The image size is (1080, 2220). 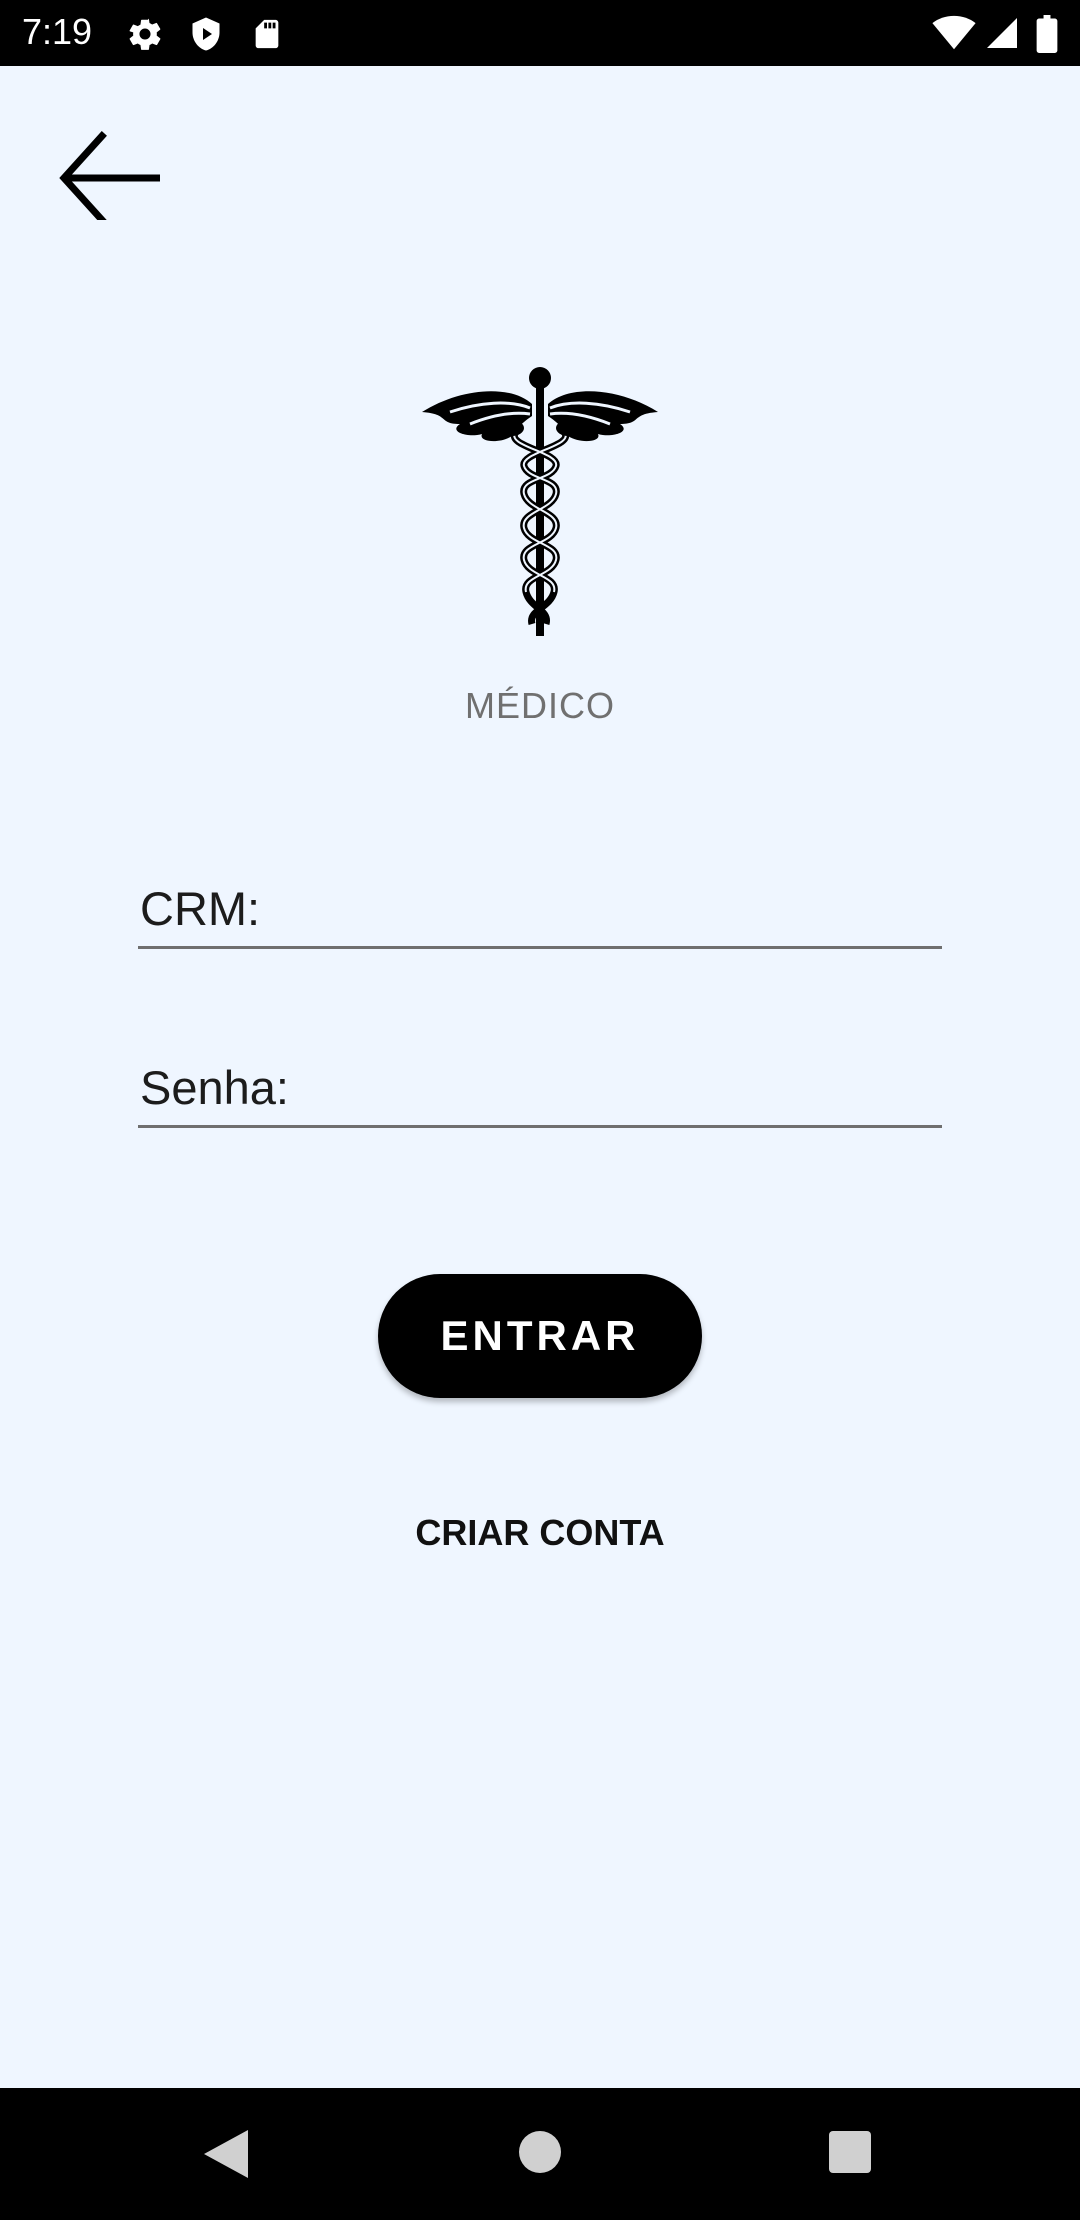 I want to click on nav-home-icon, so click(x=540, y=2154).